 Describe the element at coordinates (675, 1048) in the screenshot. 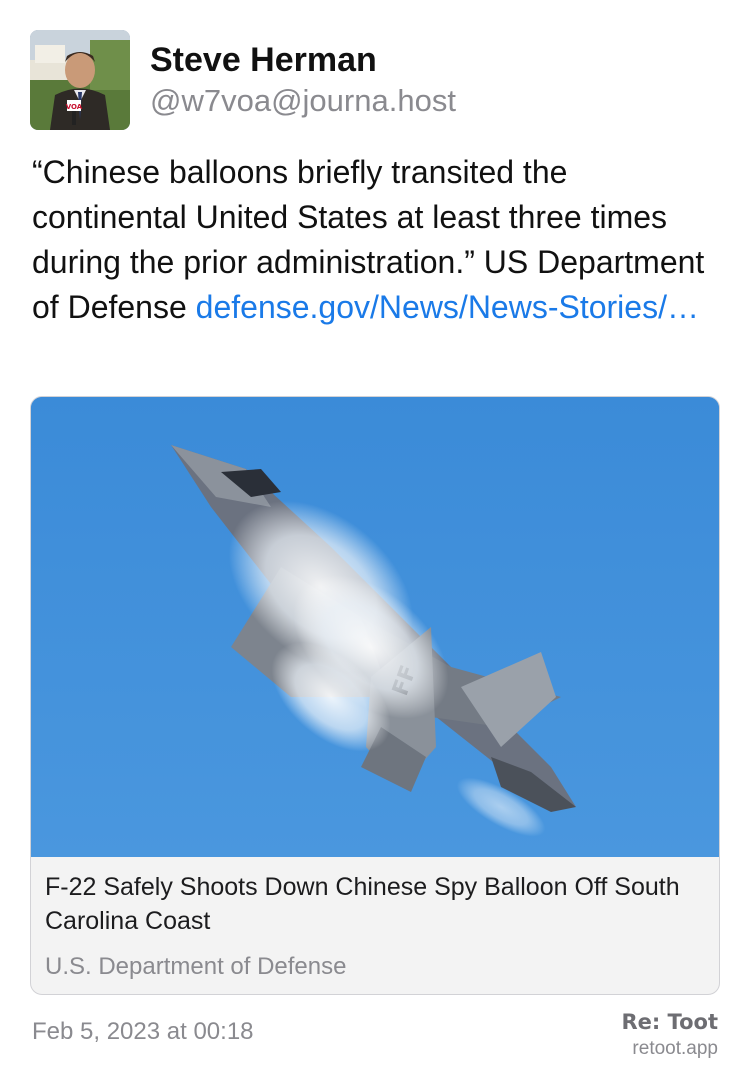

I see `brand-domain: retoot.app` at that location.